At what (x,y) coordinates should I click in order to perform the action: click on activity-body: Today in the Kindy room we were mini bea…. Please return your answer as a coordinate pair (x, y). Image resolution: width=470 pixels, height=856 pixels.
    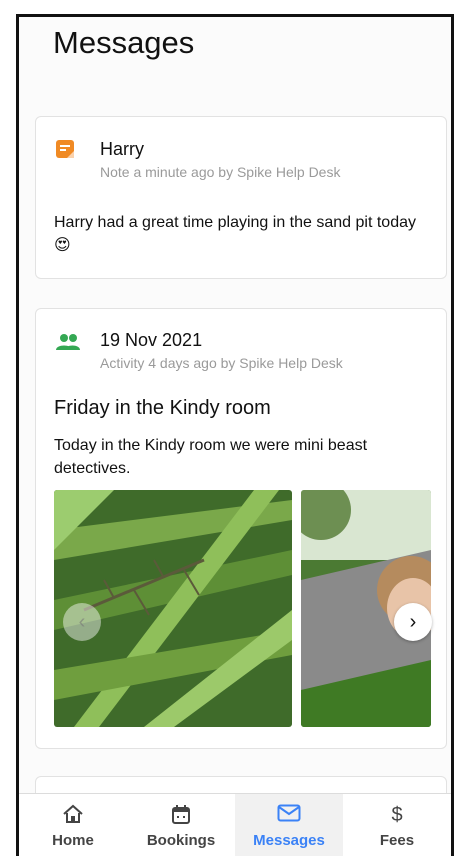
    Looking at the image, I should click on (211, 457).